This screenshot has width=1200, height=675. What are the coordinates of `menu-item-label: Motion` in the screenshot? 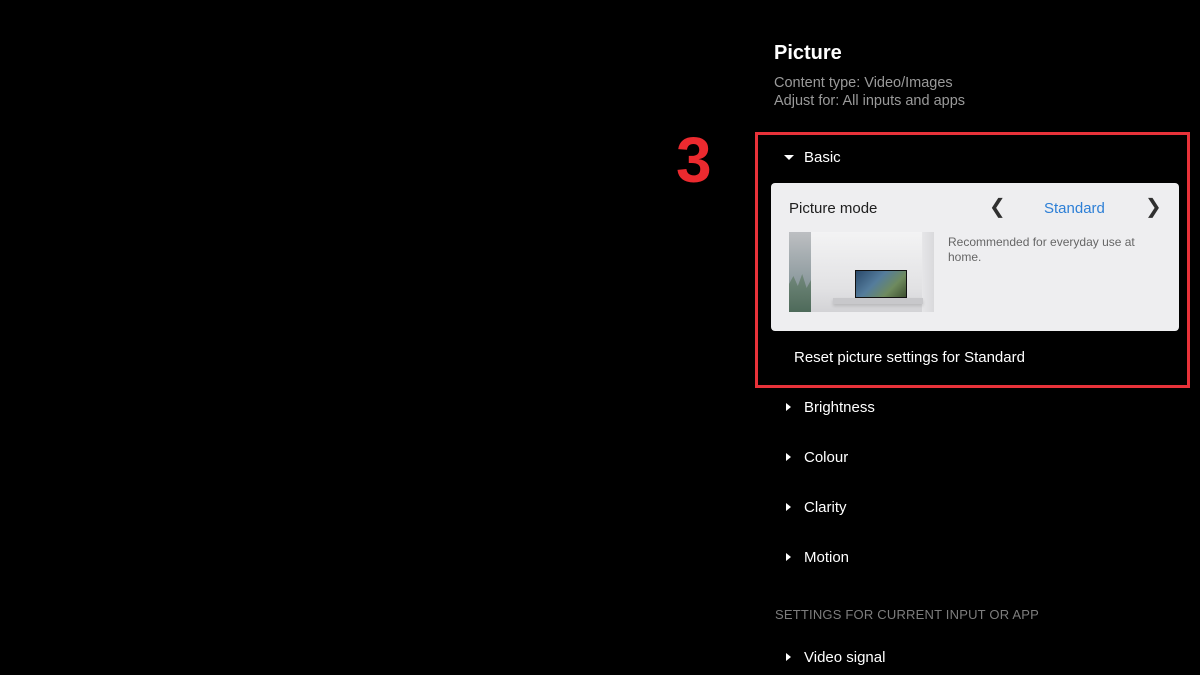 It's located at (827, 557).